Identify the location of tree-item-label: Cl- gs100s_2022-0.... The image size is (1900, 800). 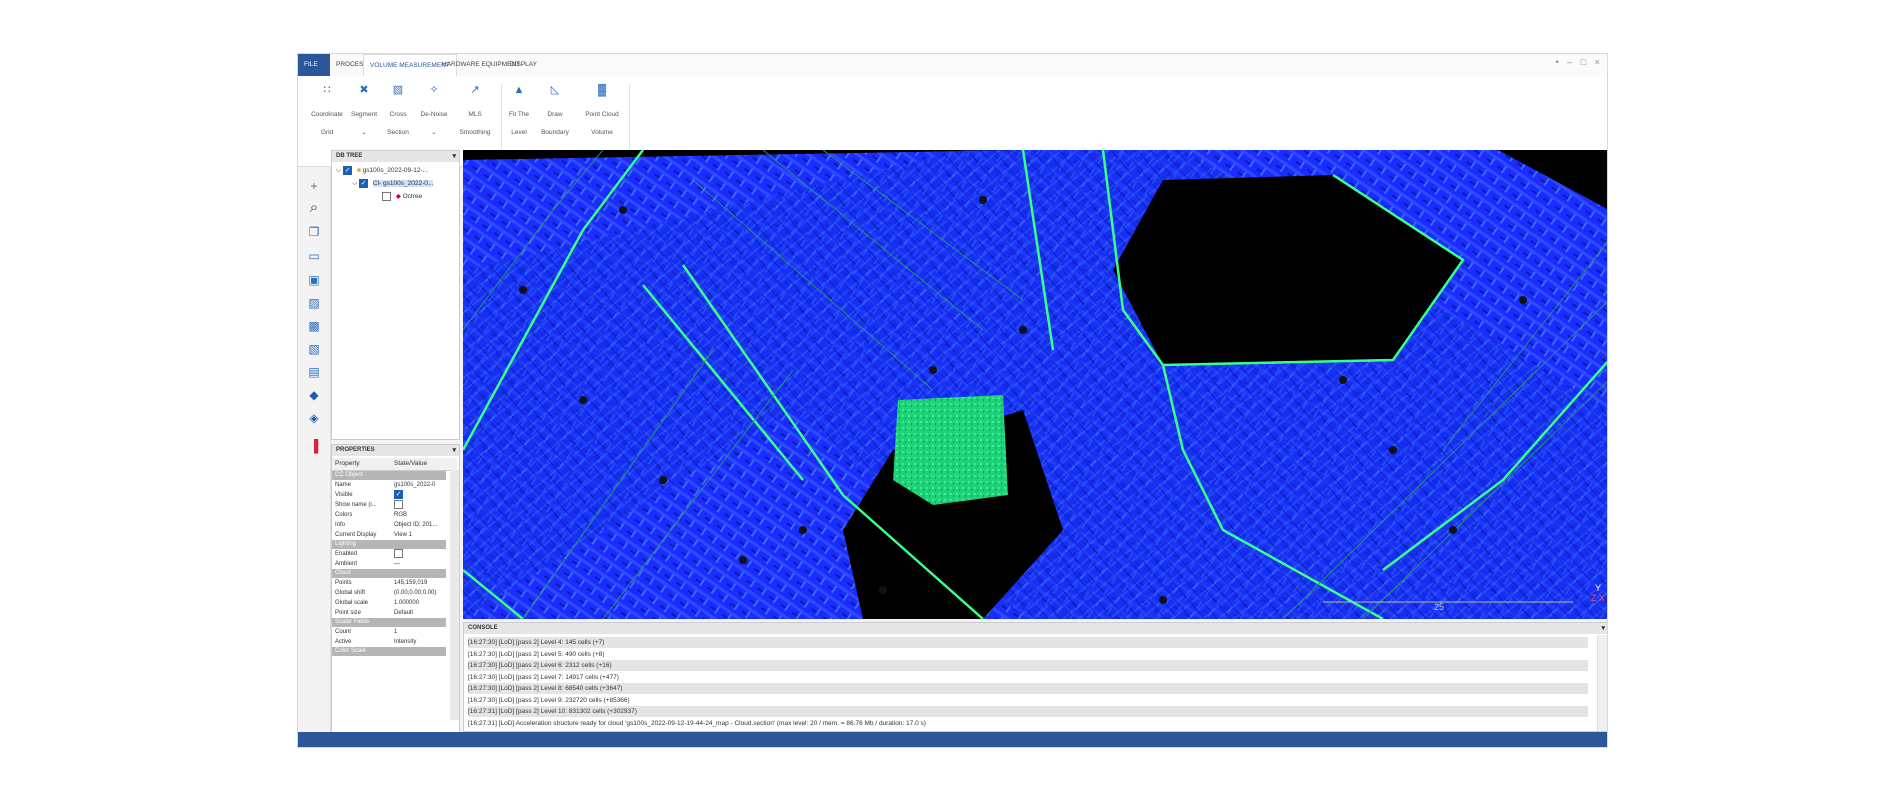
(403, 183).